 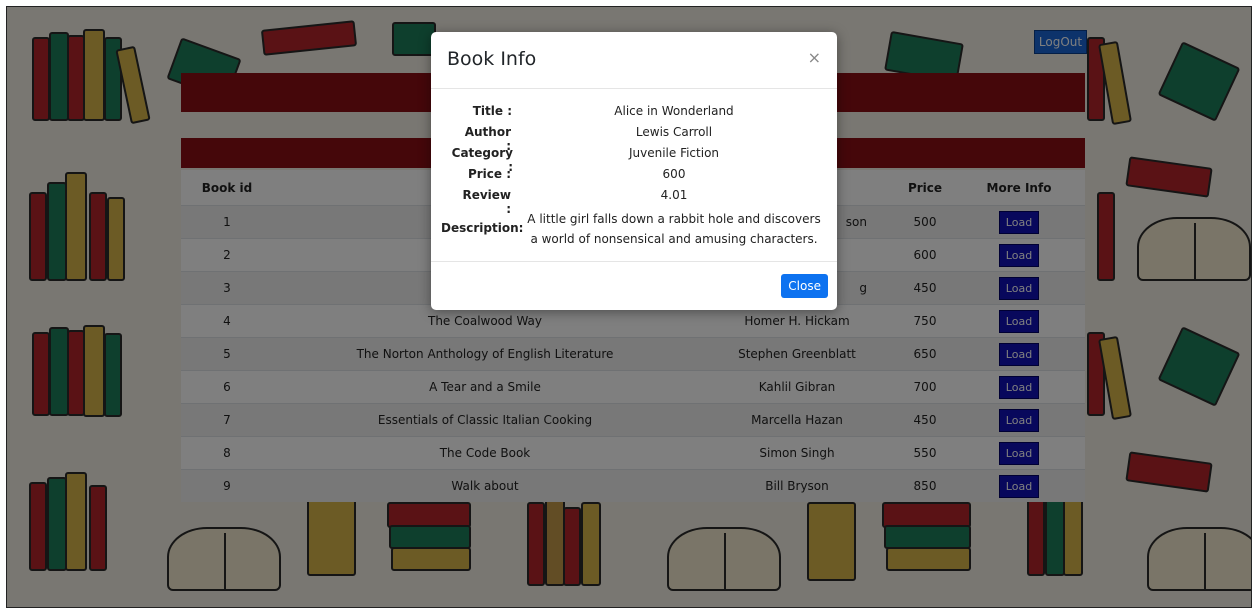 I want to click on title-value: Alice in Wonderland, so click(x=674, y=111).